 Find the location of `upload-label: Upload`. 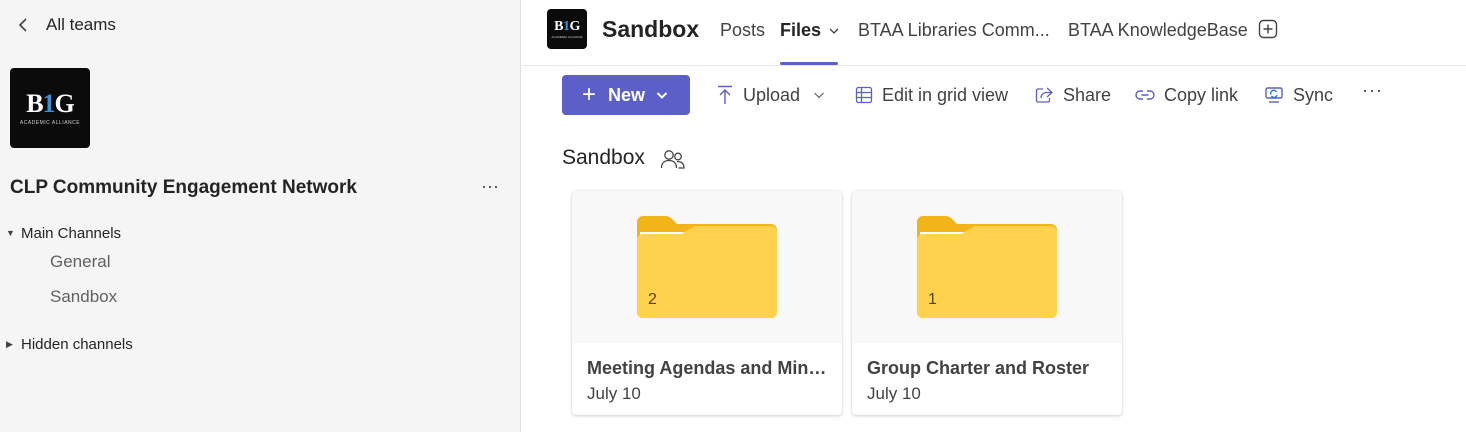

upload-label: Upload is located at coordinates (772, 94).